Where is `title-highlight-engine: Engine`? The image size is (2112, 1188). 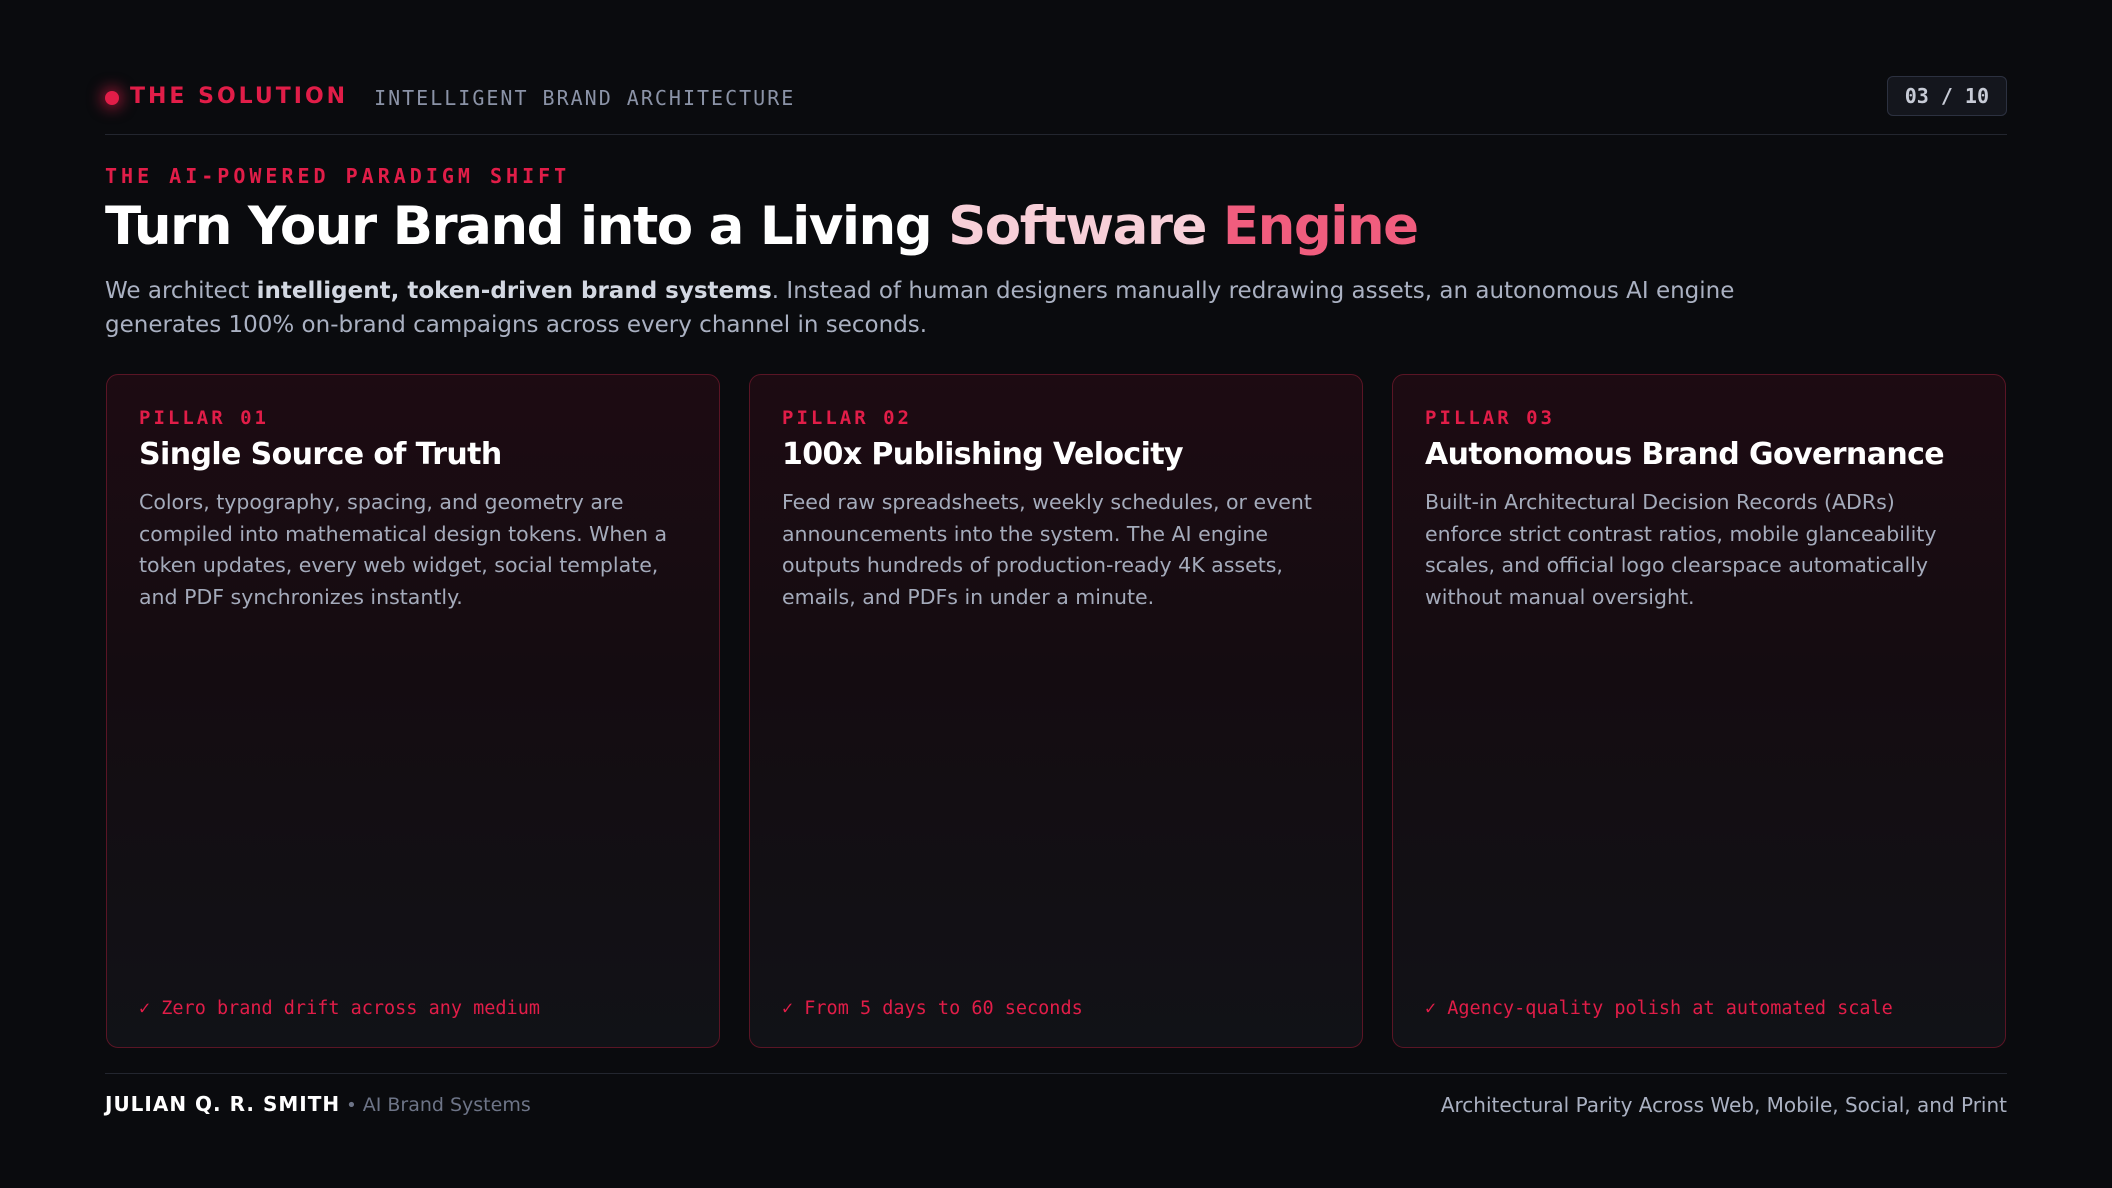
title-highlight-engine: Engine is located at coordinates (1320, 226).